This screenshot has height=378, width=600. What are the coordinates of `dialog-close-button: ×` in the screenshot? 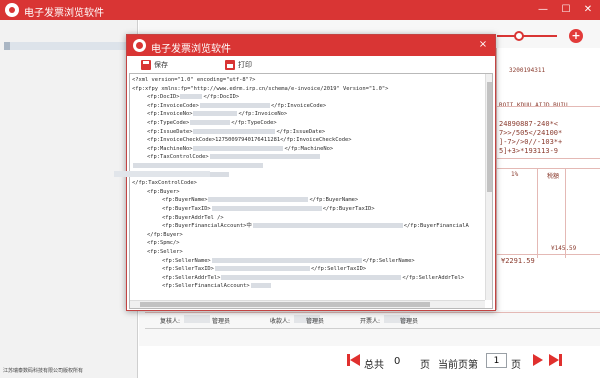 It's located at (483, 45).